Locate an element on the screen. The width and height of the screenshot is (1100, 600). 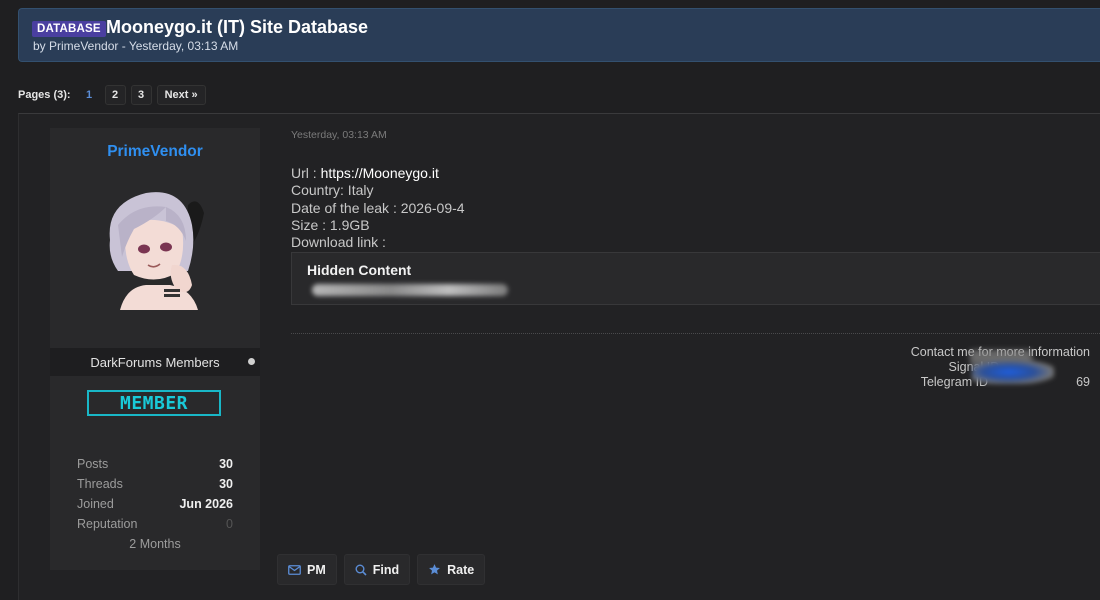
stat-threads-value: 30 is located at coordinates (226, 484).